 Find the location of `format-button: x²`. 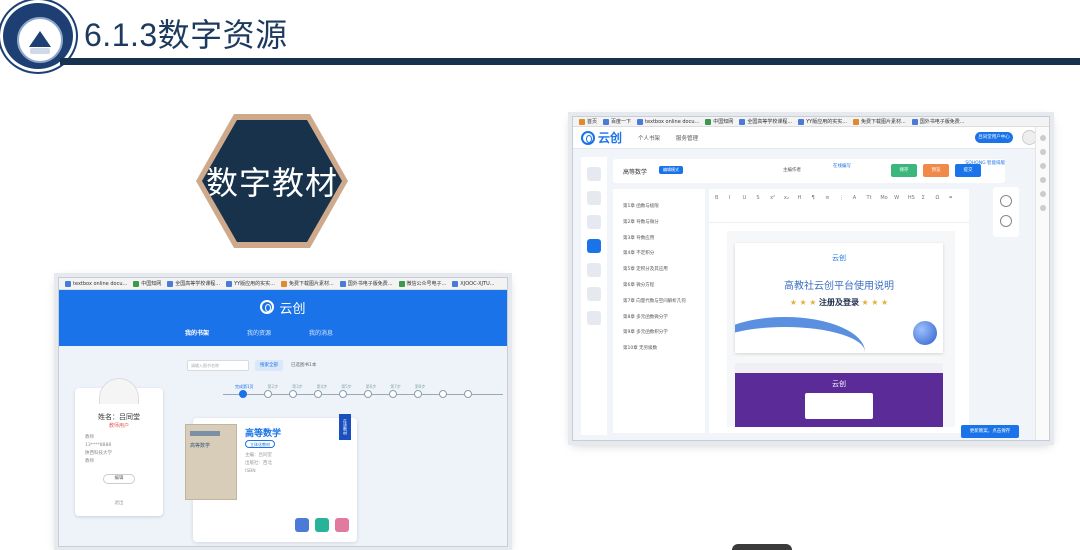

format-button: x² is located at coordinates (777, 208).